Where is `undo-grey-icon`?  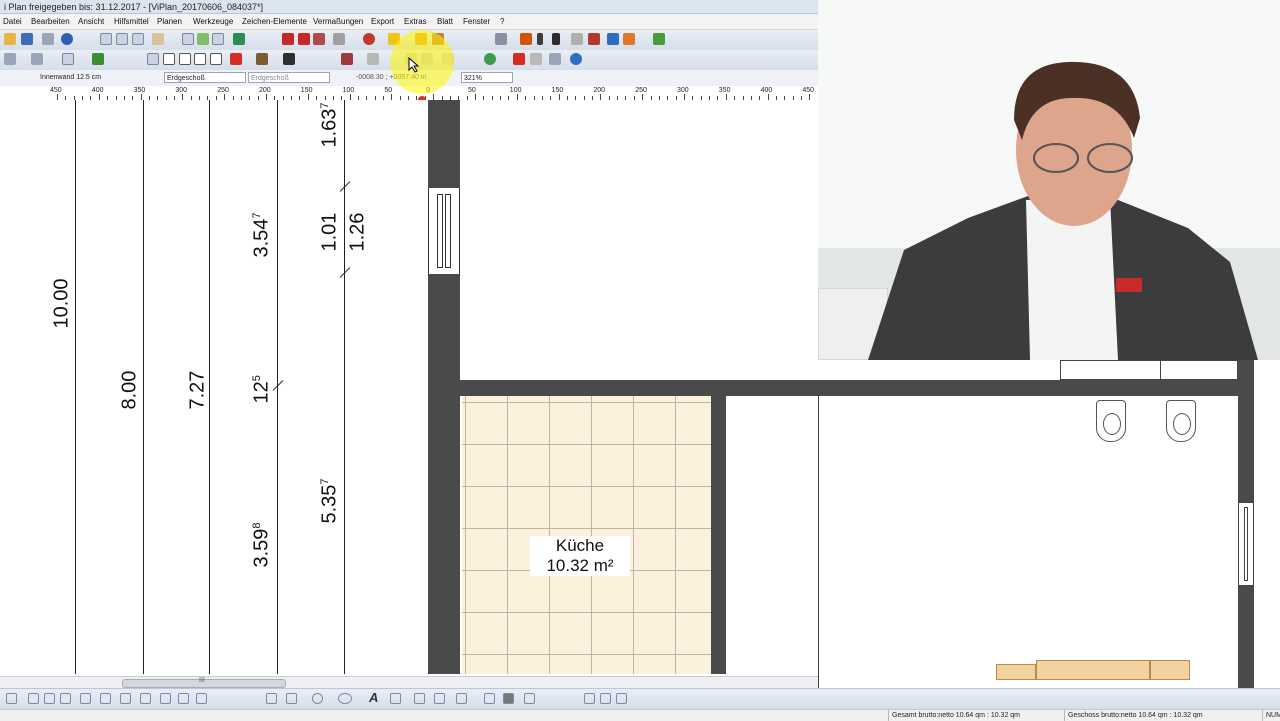
undo-grey-icon is located at coordinates (536, 59).